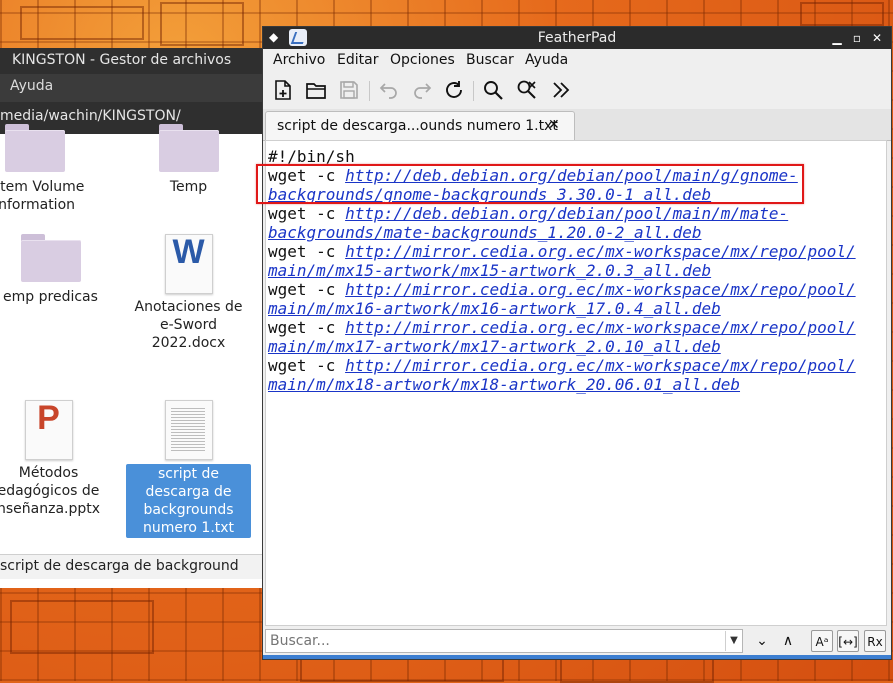  Describe the element at coordinates (90, 116) in the screenshot. I see `location-path: media/wachin/KINGSTON/` at that location.